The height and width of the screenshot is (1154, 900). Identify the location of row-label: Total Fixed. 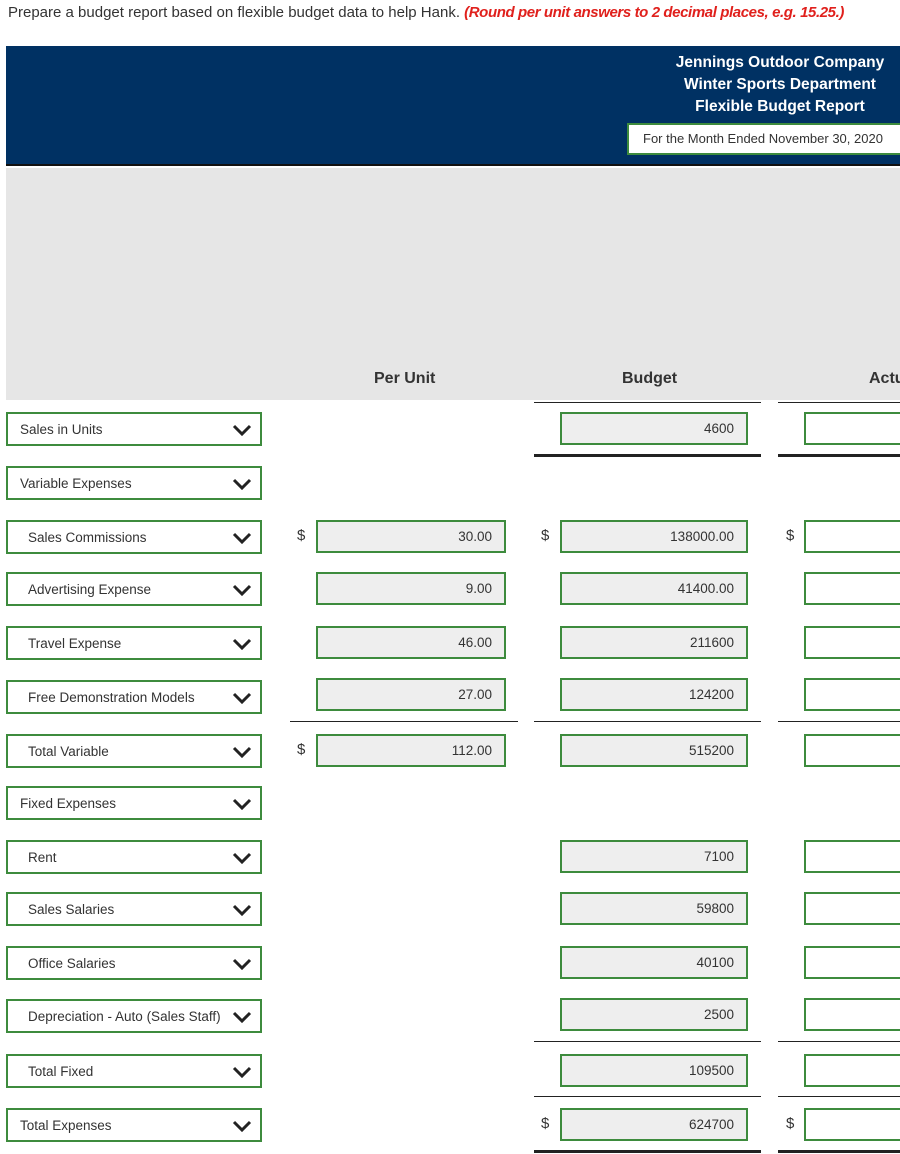
(61, 1071).